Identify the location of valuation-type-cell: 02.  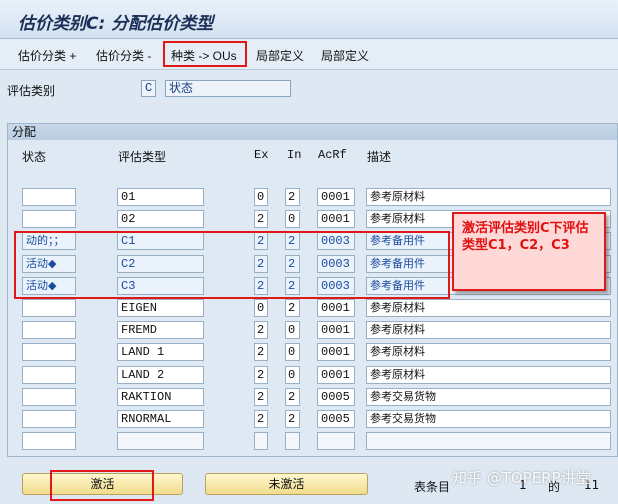
(160, 219).